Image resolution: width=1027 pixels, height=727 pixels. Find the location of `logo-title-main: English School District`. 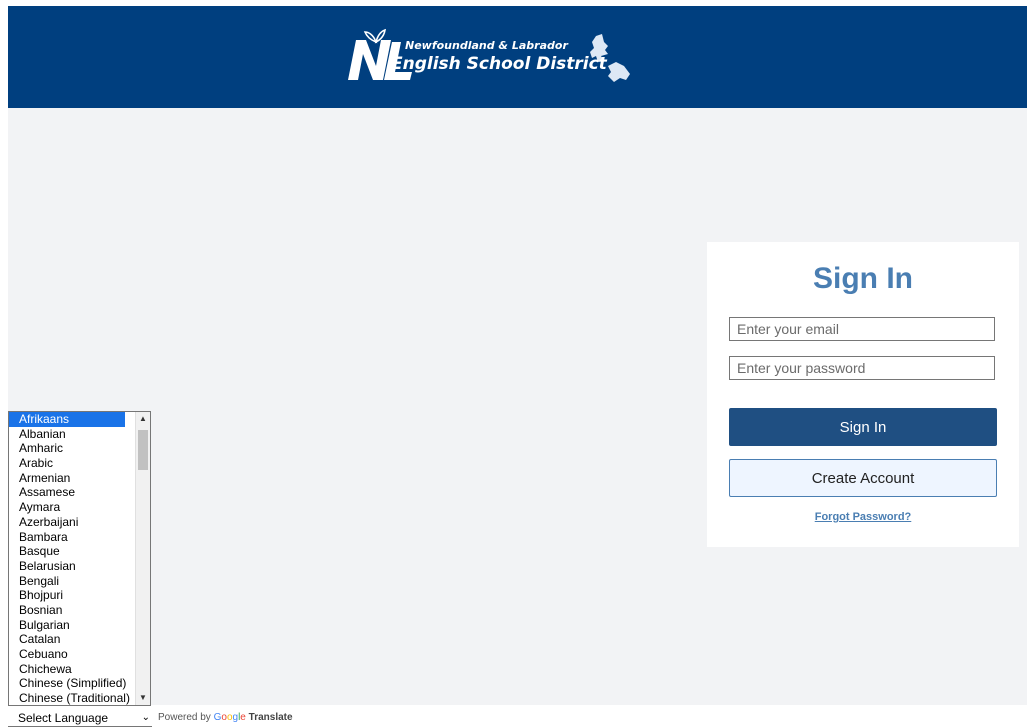

logo-title-main: English School District is located at coordinates (499, 64).